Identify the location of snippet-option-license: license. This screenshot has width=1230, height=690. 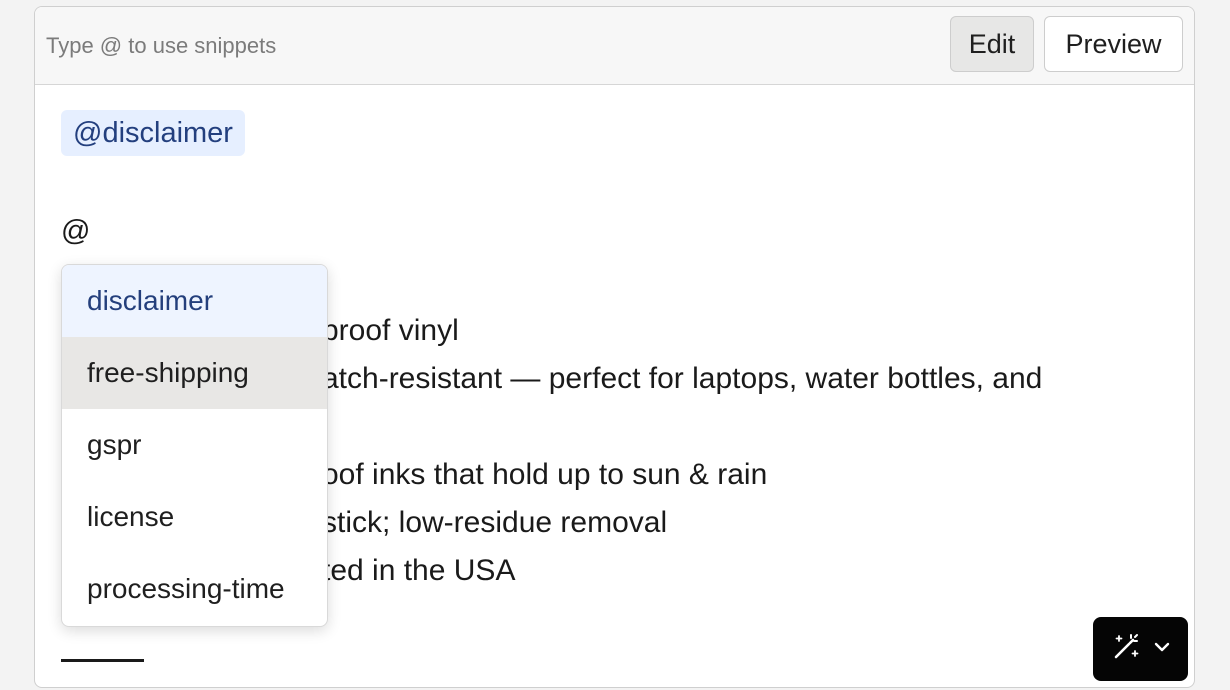
(194, 517).